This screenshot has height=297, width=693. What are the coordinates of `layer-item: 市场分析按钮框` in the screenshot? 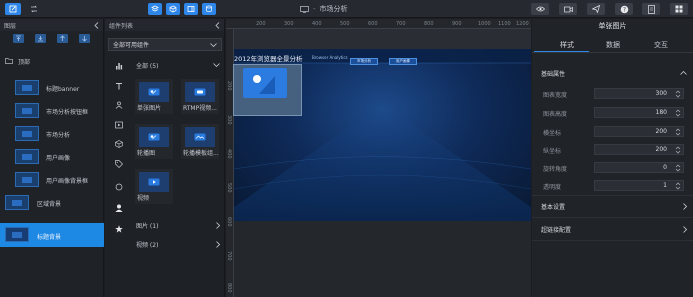 It's located at (52, 110).